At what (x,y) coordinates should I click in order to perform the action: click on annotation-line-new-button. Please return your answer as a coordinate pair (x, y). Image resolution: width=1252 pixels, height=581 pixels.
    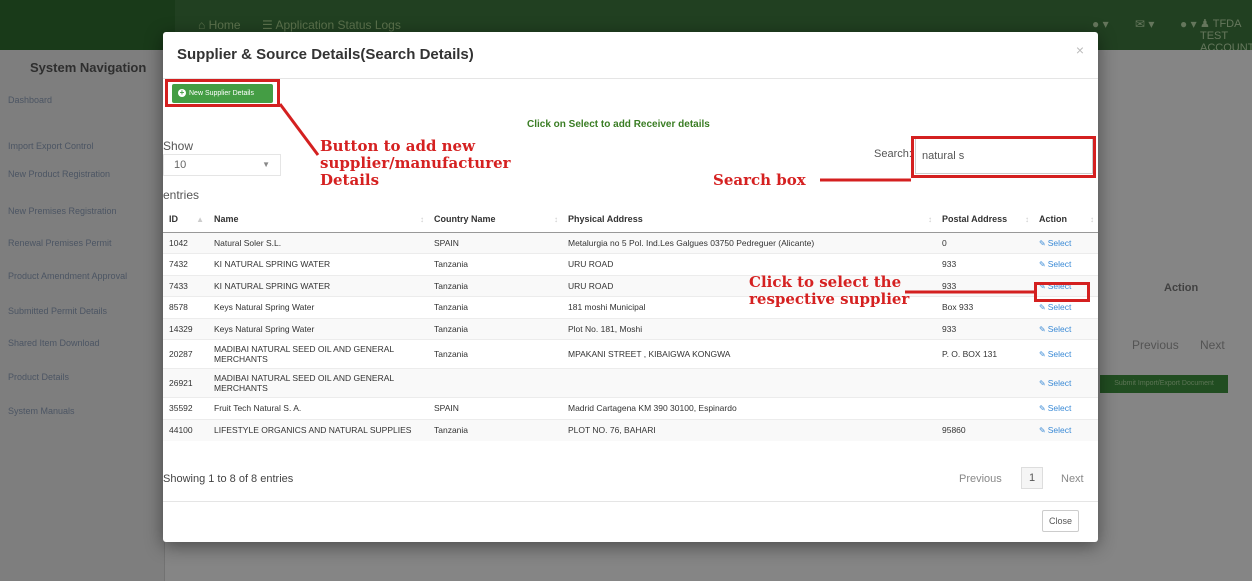
    Looking at the image, I should click on (299, 129).